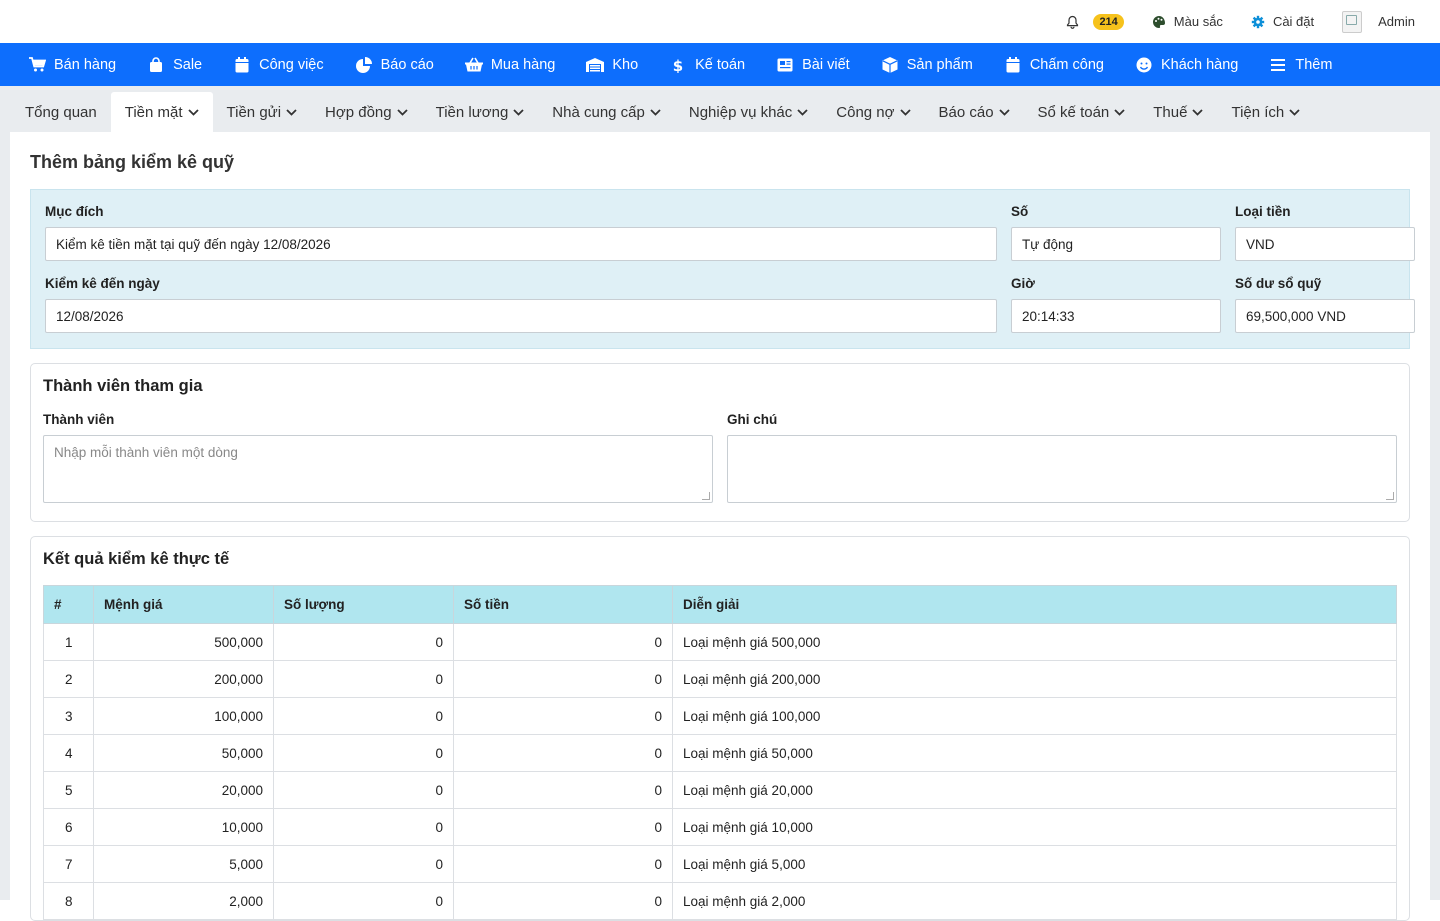  Describe the element at coordinates (262, 112) in the screenshot. I see `tab-tien-gui: Tiền gửi` at that location.